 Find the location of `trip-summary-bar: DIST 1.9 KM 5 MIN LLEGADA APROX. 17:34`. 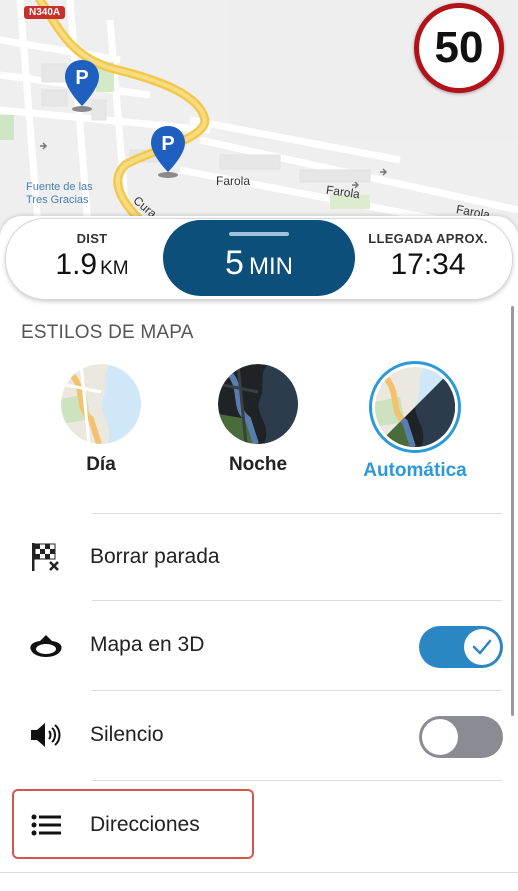

trip-summary-bar: DIST 1.9 KM 5 MIN LLEGADA APROX. 17:34 is located at coordinates (259, 259).